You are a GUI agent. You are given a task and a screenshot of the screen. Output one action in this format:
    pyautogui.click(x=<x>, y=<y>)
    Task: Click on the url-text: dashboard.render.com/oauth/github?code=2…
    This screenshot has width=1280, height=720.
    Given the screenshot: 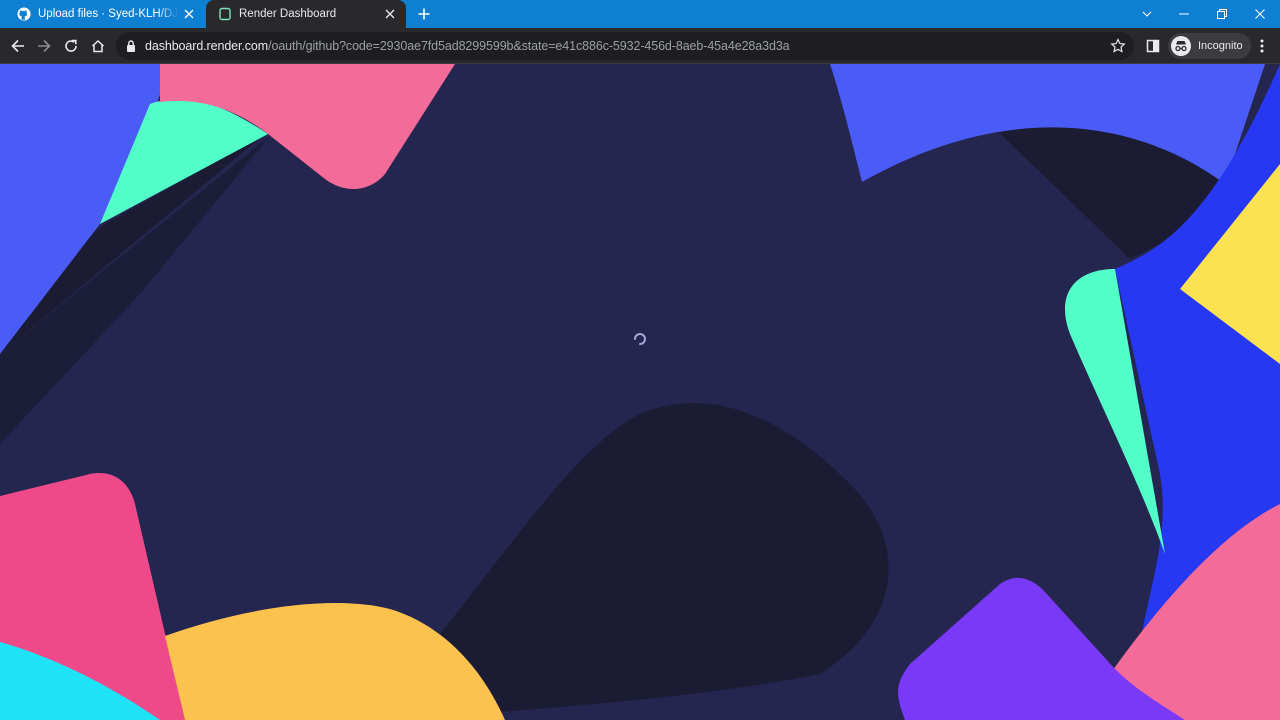 What is the action you would take?
    pyautogui.click(x=467, y=46)
    